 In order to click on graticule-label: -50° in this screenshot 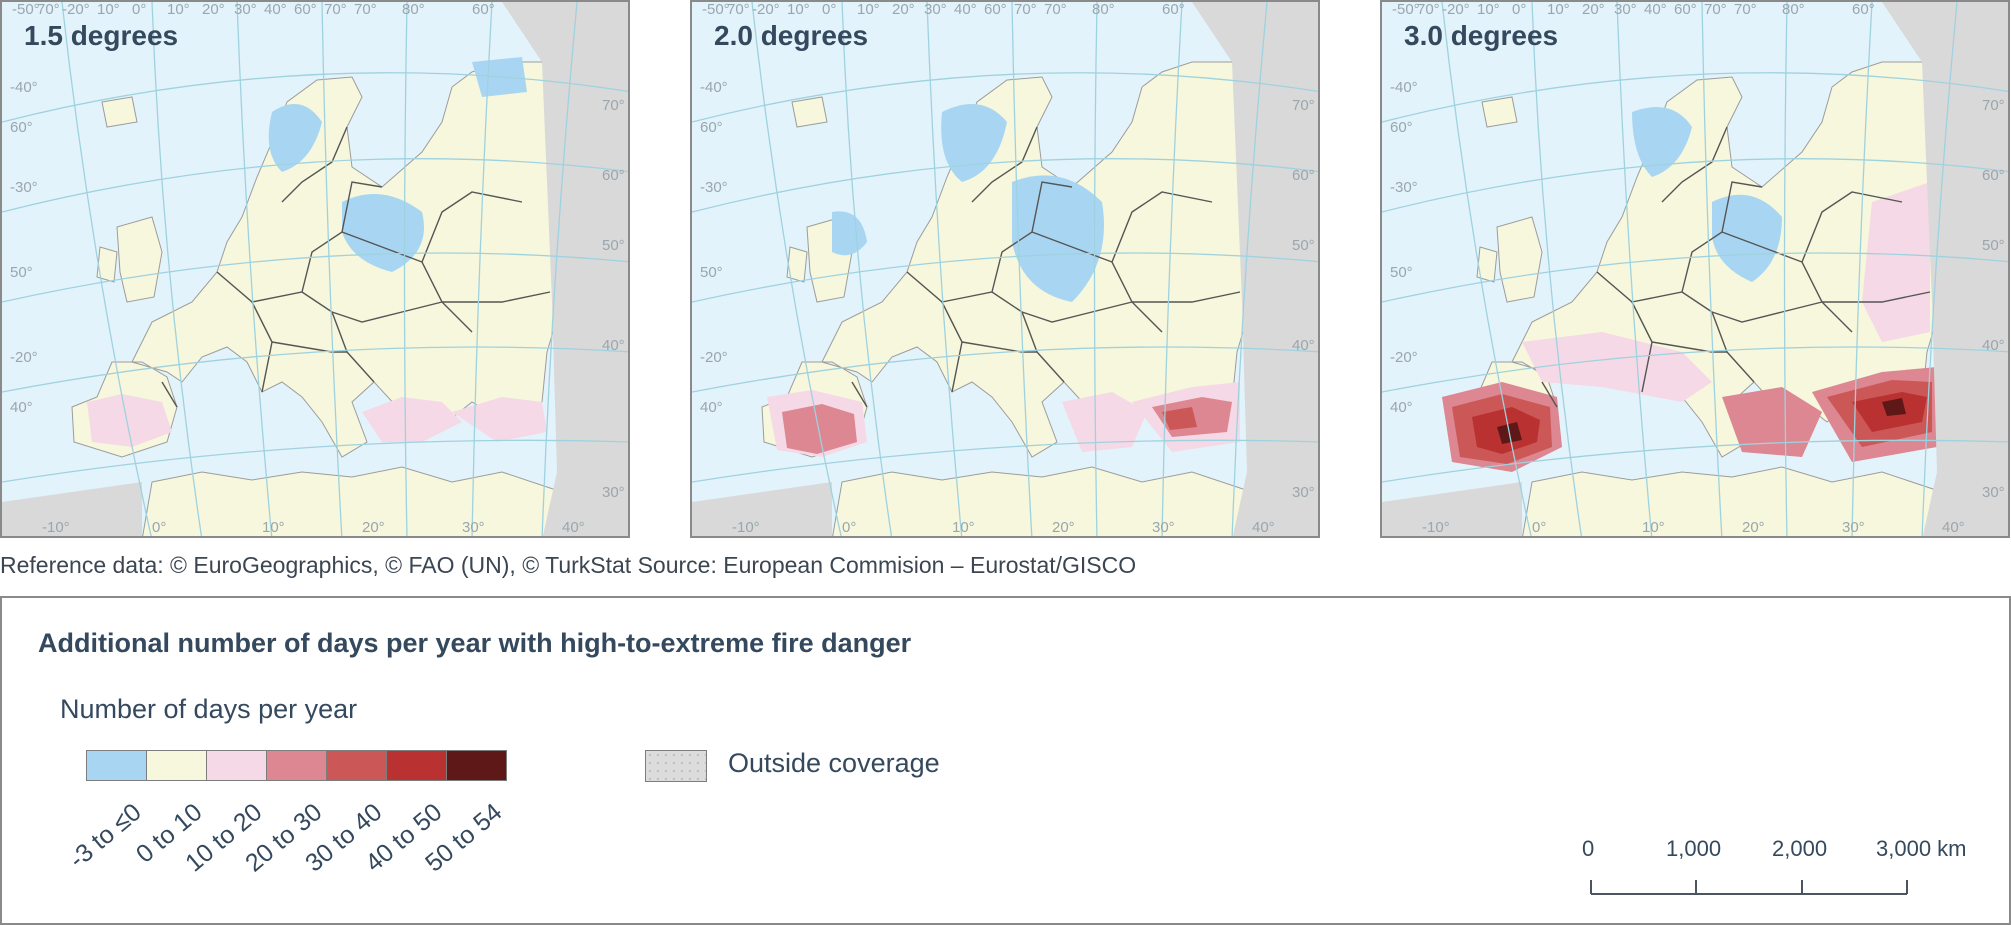, I will do `click(1406, 10)`.